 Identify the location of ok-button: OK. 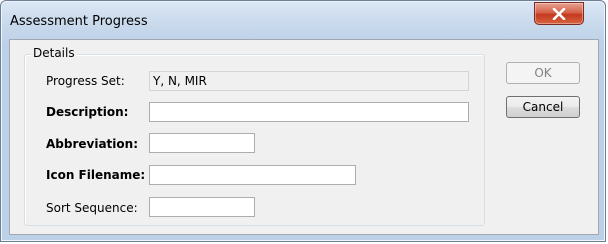
(543, 73).